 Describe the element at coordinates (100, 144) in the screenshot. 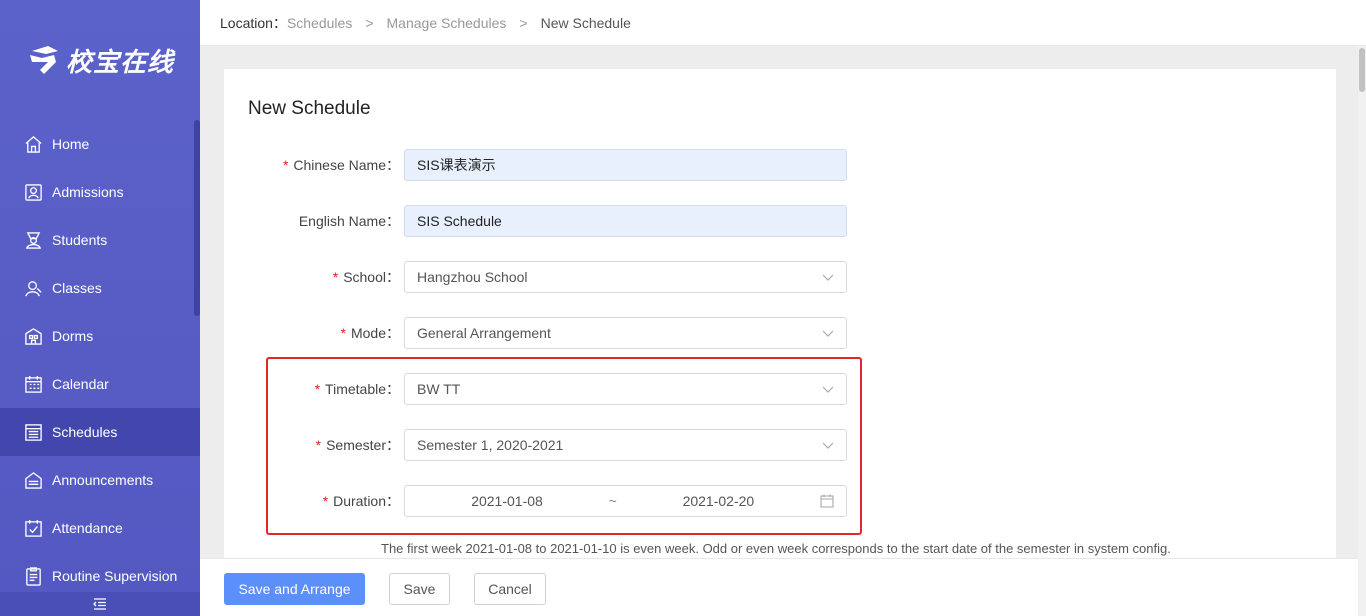

I see `sidebar-item-home: Home` at that location.